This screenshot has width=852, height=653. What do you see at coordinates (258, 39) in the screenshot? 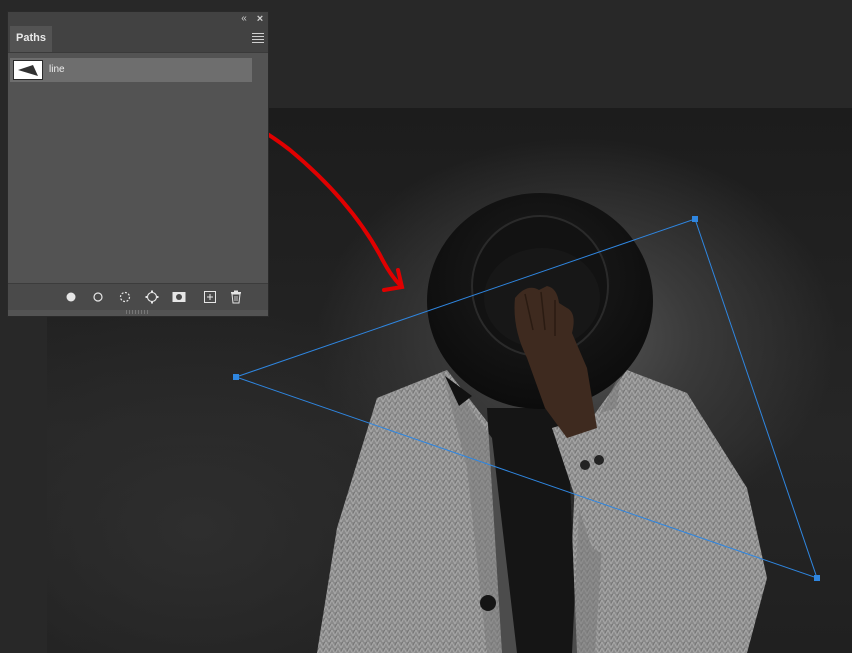
I see `panel-menu-icon` at bounding box center [258, 39].